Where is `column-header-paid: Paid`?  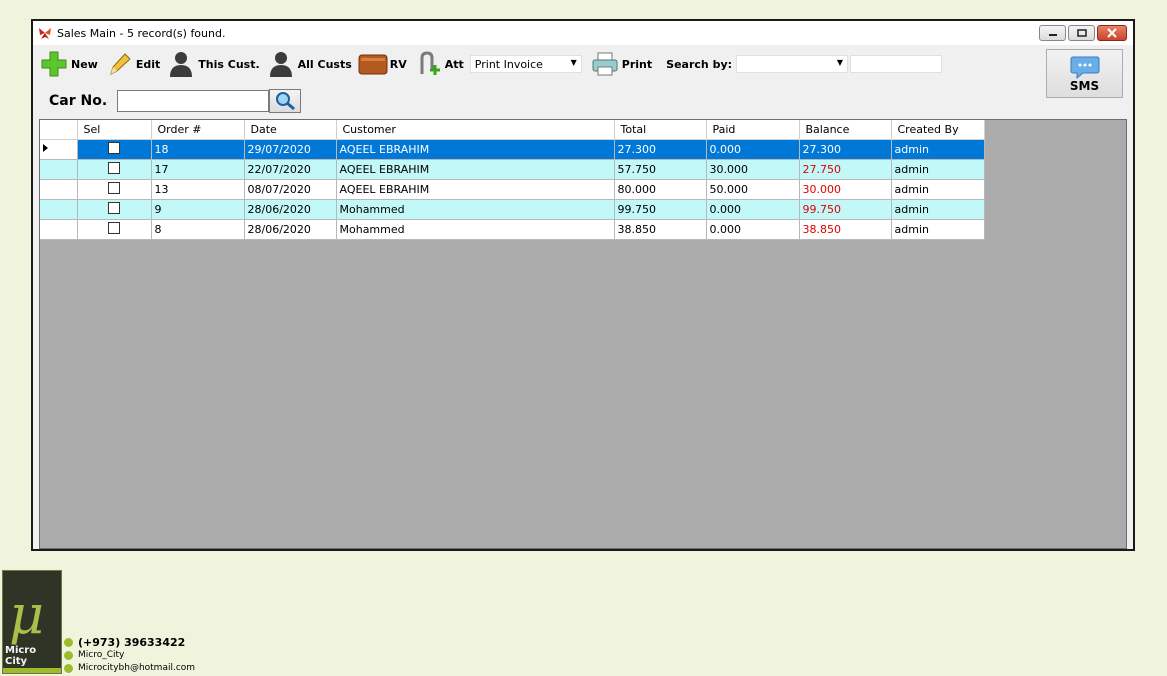 column-header-paid: Paid is located at coordinates (753, 130).